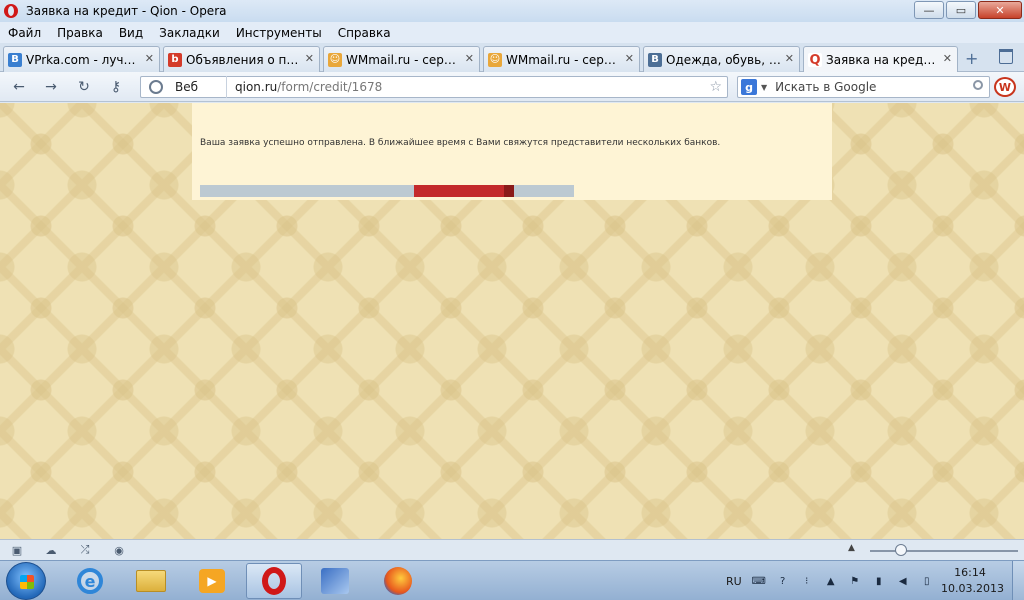 The width and height of the screenshot is (1024, 600). Describe the element at coordinates (927, 581) in the screenshot. I see `battery-icon: ▯` at that location.